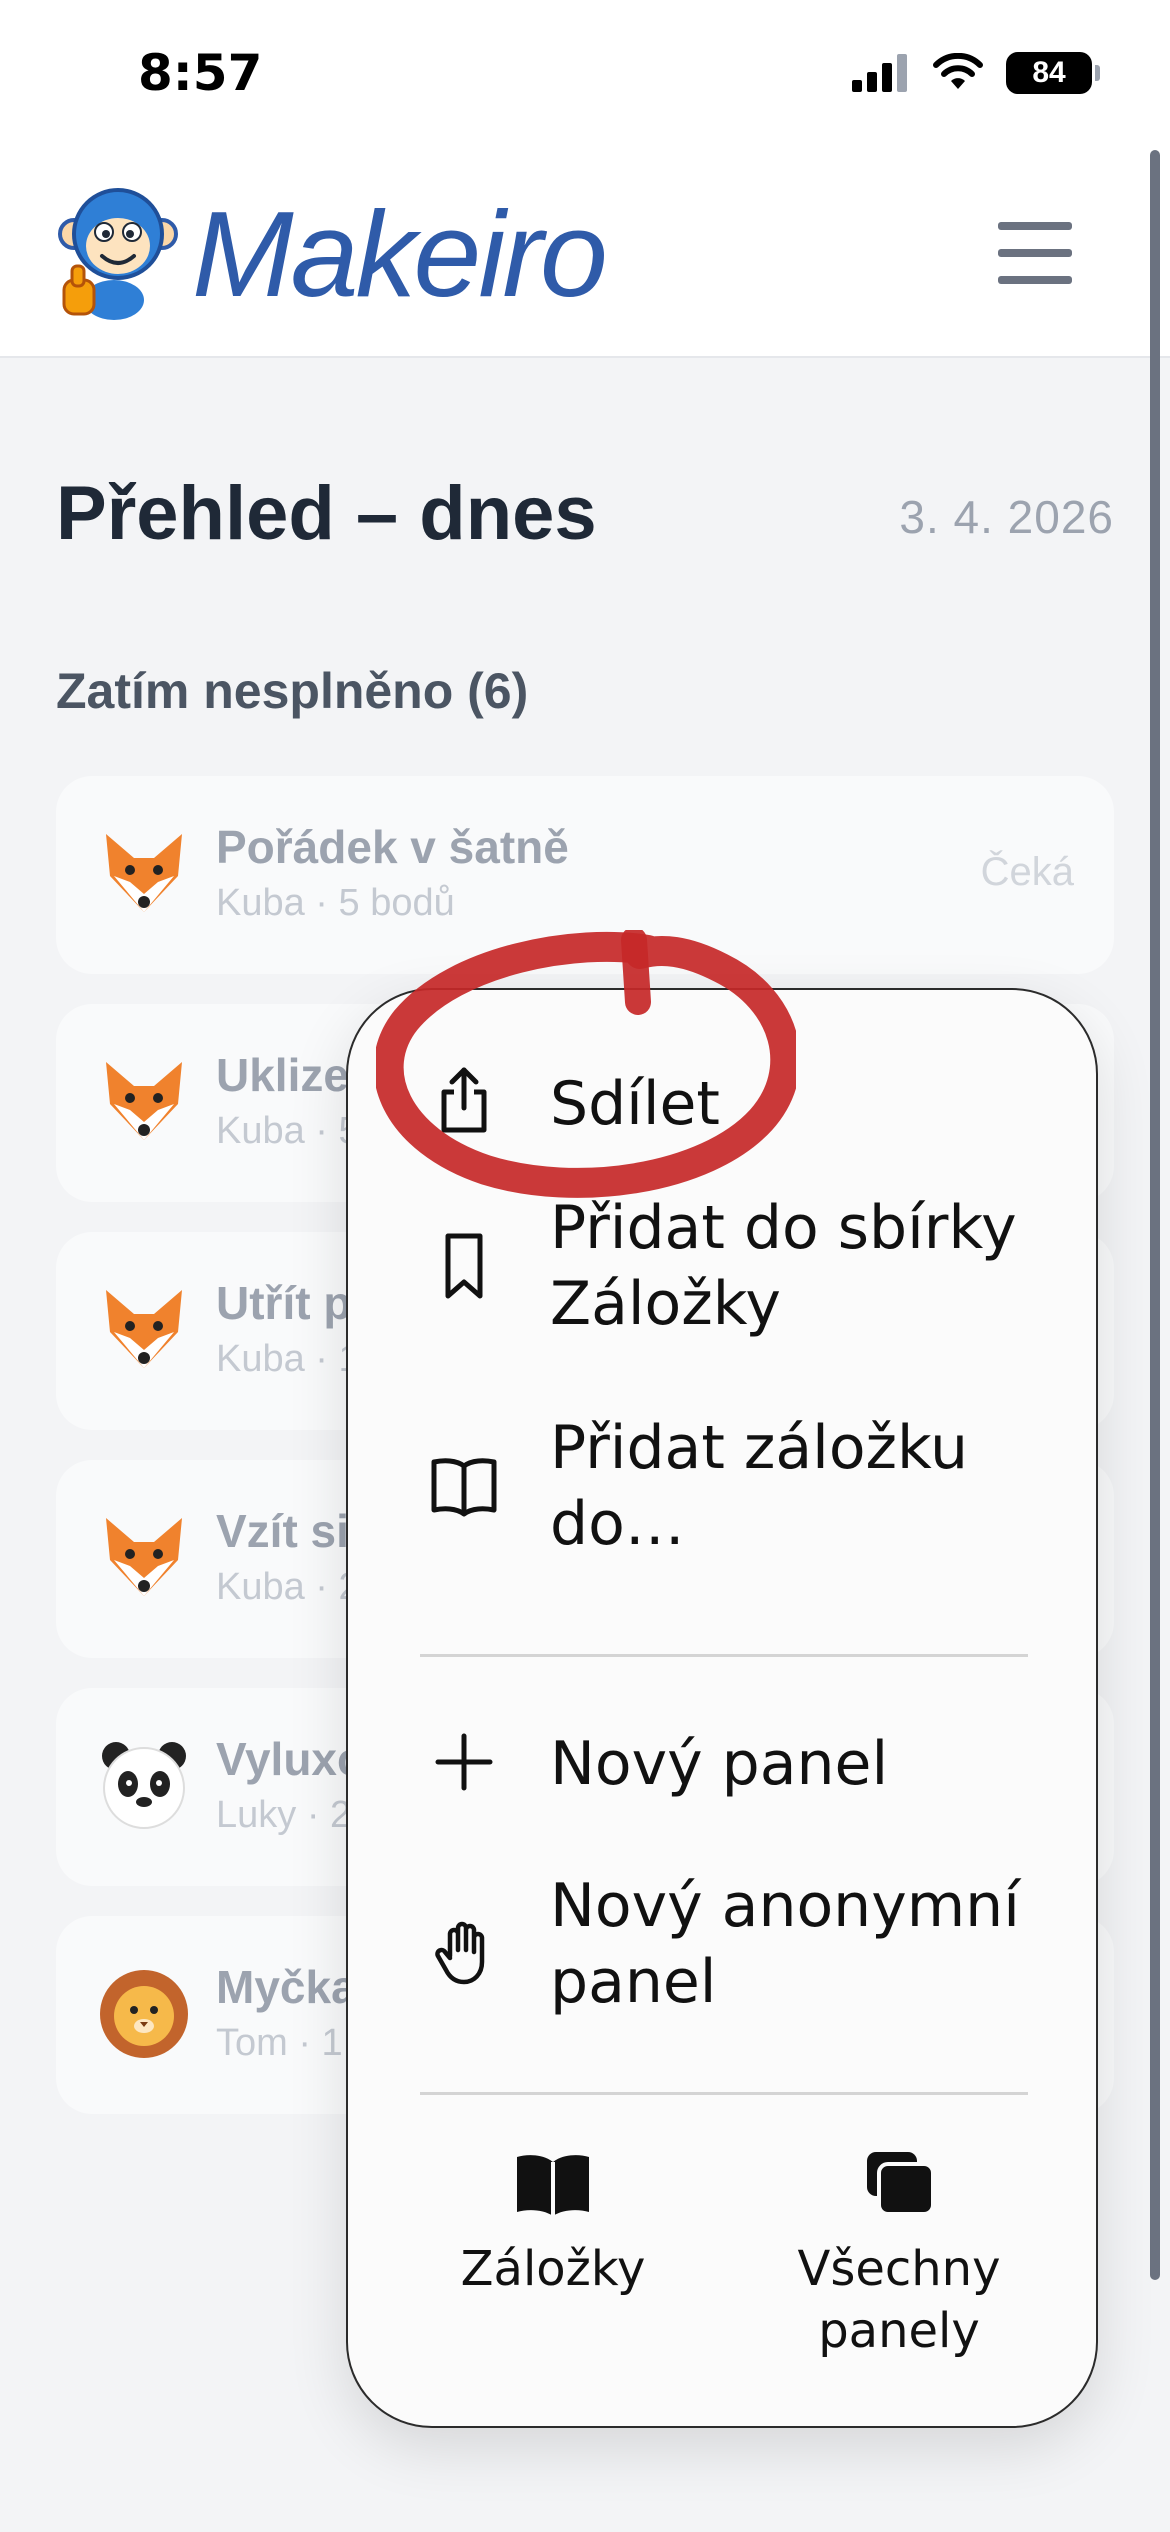 The height and width of the screenshot is (2532, 1170). What do you see at coordinates (291, 1759) in the screenshot?
I see `task-title: Vyluxo` at bounding box center [291, 1759].